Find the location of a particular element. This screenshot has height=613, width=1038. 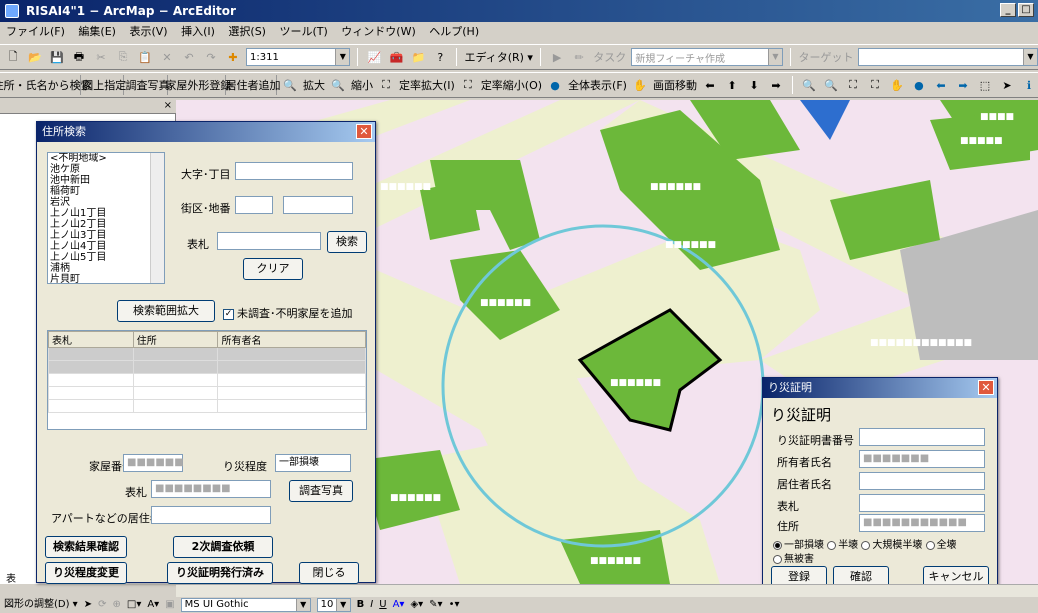

target-combo: ▼ is located at coordinates (947, 57).